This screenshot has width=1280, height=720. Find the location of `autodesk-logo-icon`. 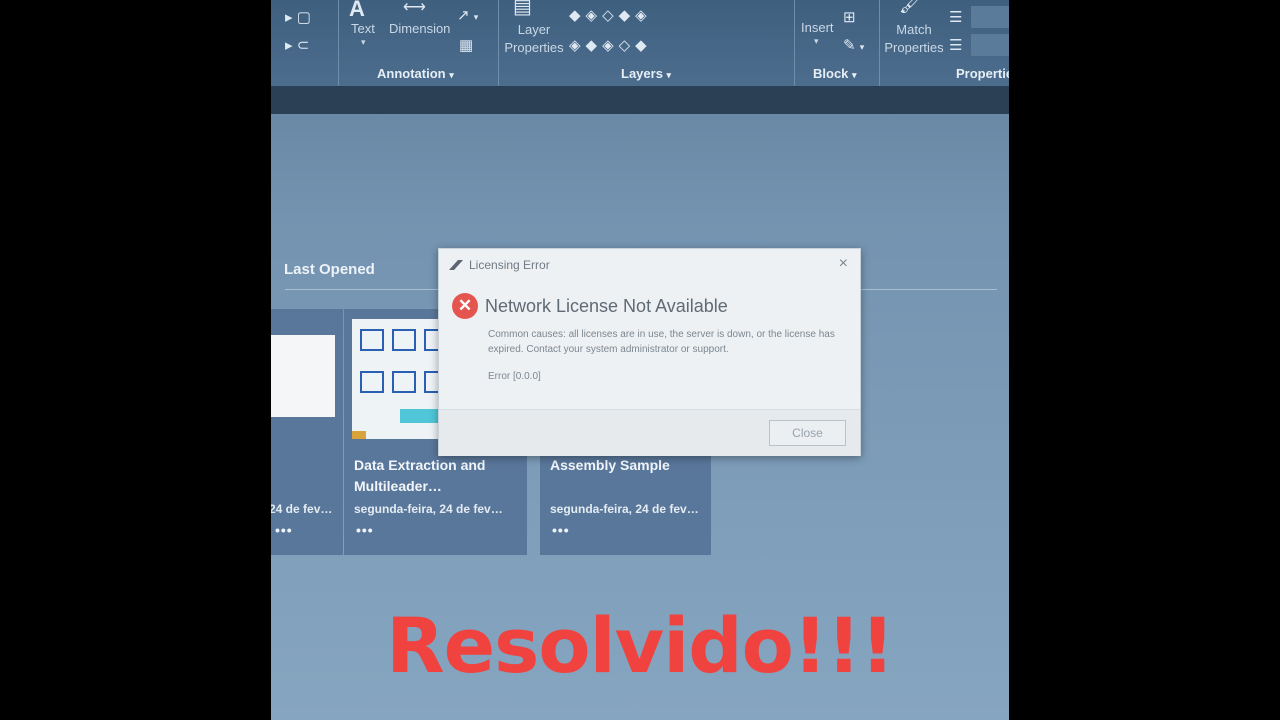

autodesk-logo-icon is located at coordinates (456, 265).